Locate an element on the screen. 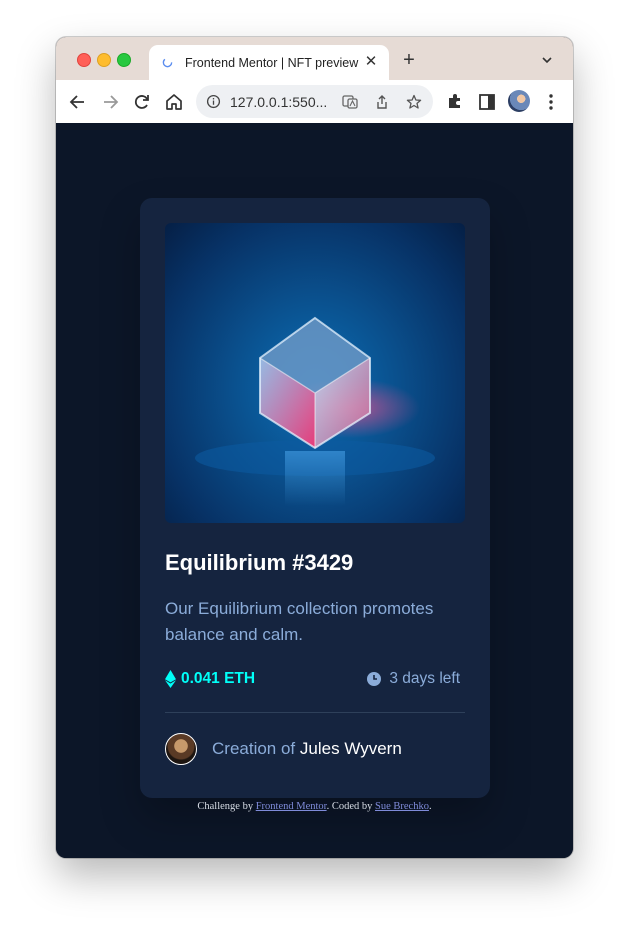 The image size is (629, 933). info-icon is located at coordinates (213, 101).